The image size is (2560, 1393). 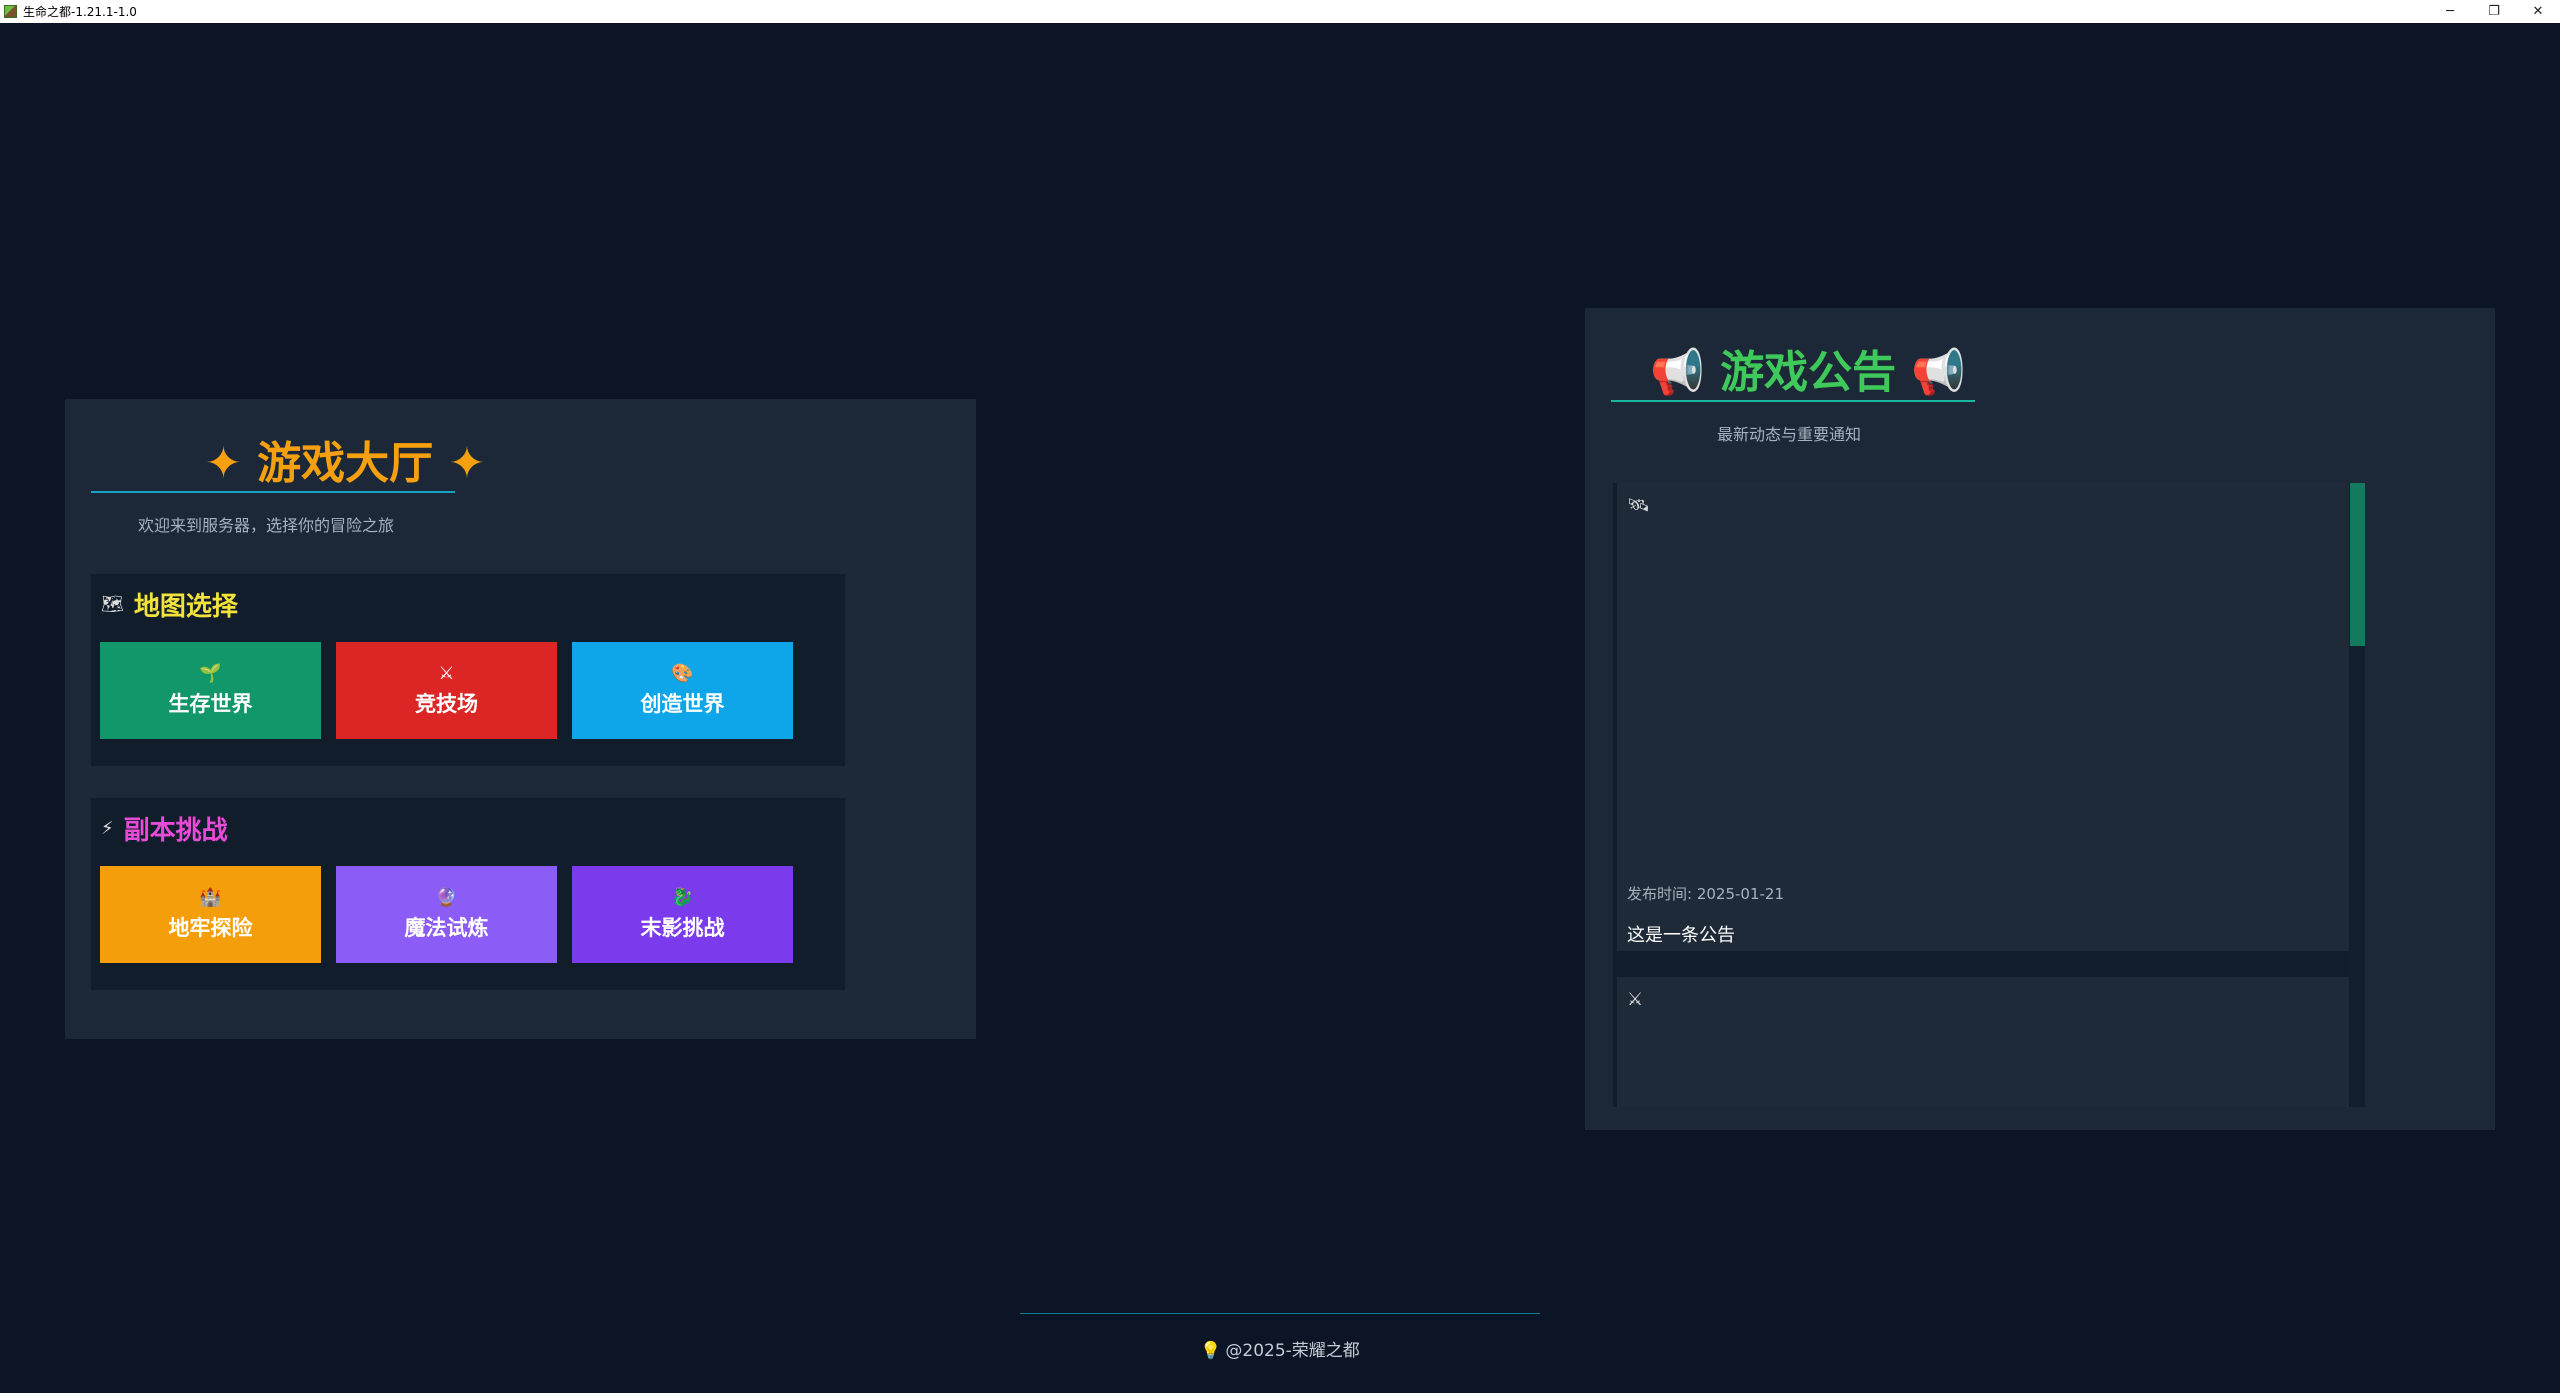 I want to click on window-titlebar: 生命之都-1.21.1-1.0 ─ ❐ ✕, so click(x=1280, y=11).